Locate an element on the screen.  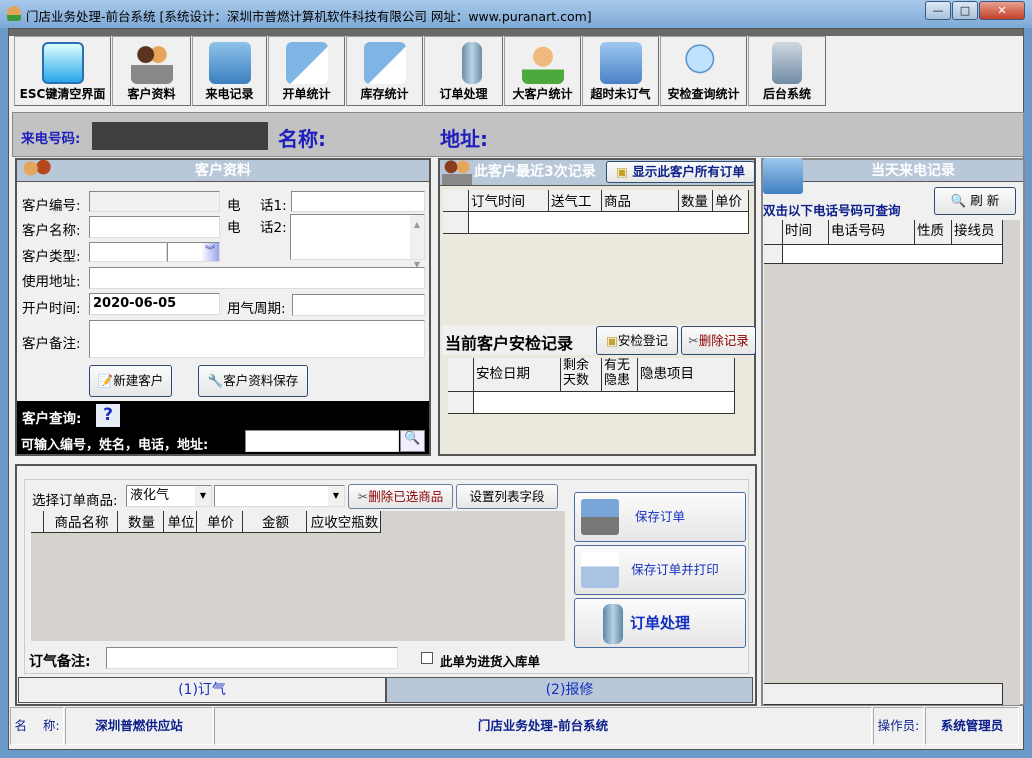
customer-type-dropdown: ︾ is located at coordinates (193, 252).